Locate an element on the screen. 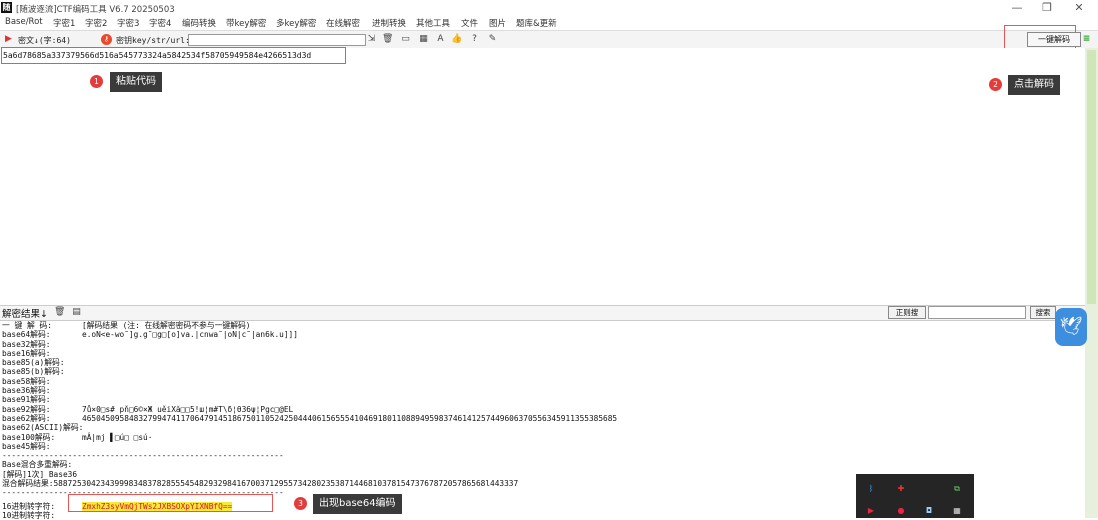  key-label: 密钥key/str/url: is located at coordinates (153, 40).